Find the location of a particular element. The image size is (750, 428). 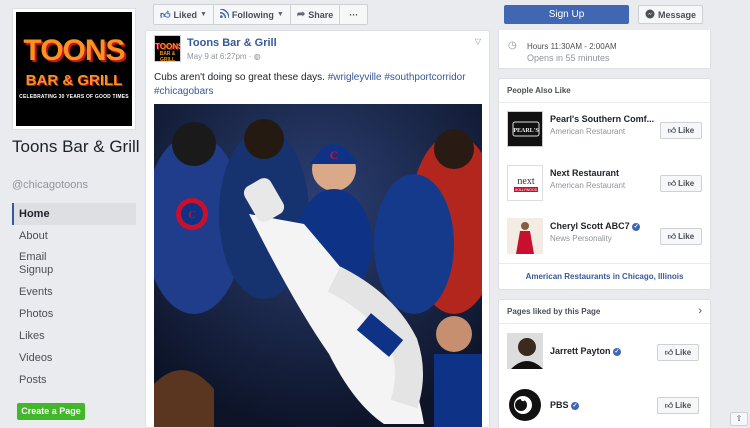

liked-button: 👍︎ Liked ▼ is located at coordinates (183, 14).